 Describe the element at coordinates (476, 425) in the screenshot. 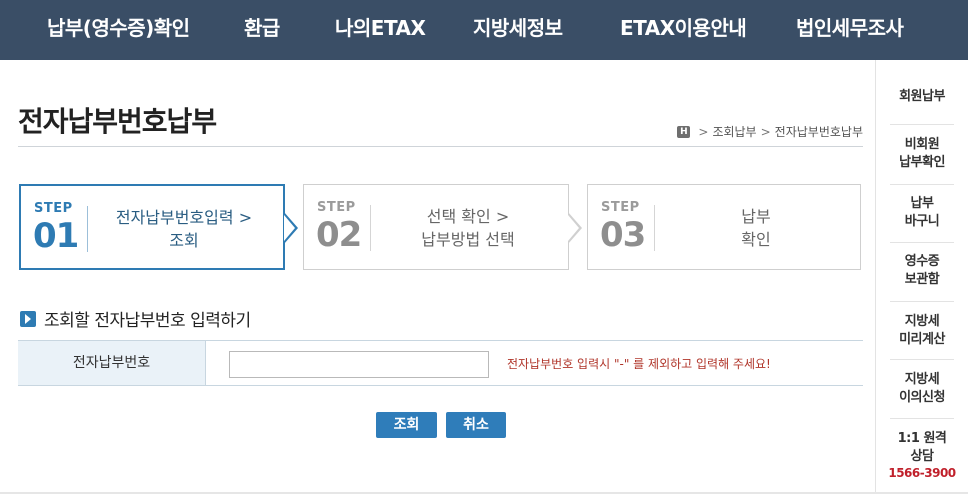

I see `cancel-button: 취소` at that location.